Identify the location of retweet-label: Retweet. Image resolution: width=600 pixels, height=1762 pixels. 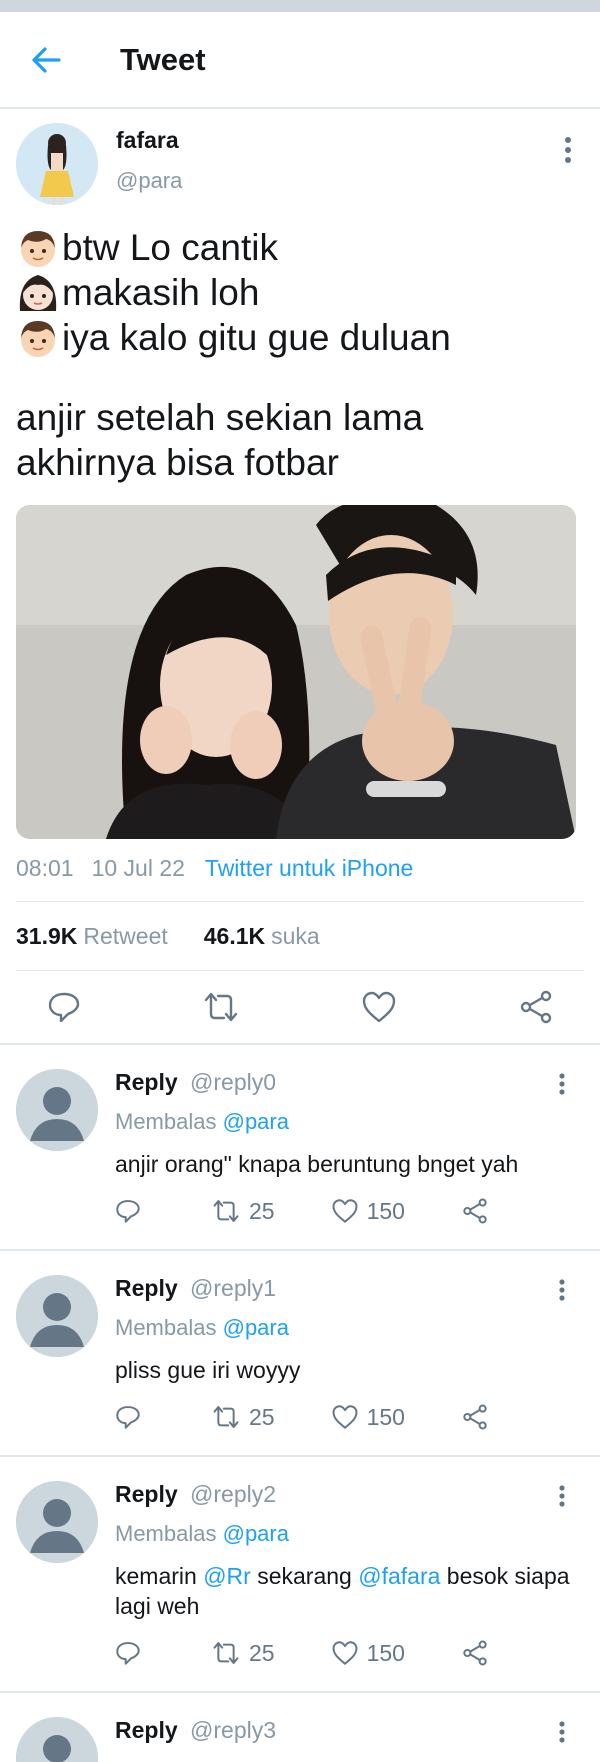
(125, 936).